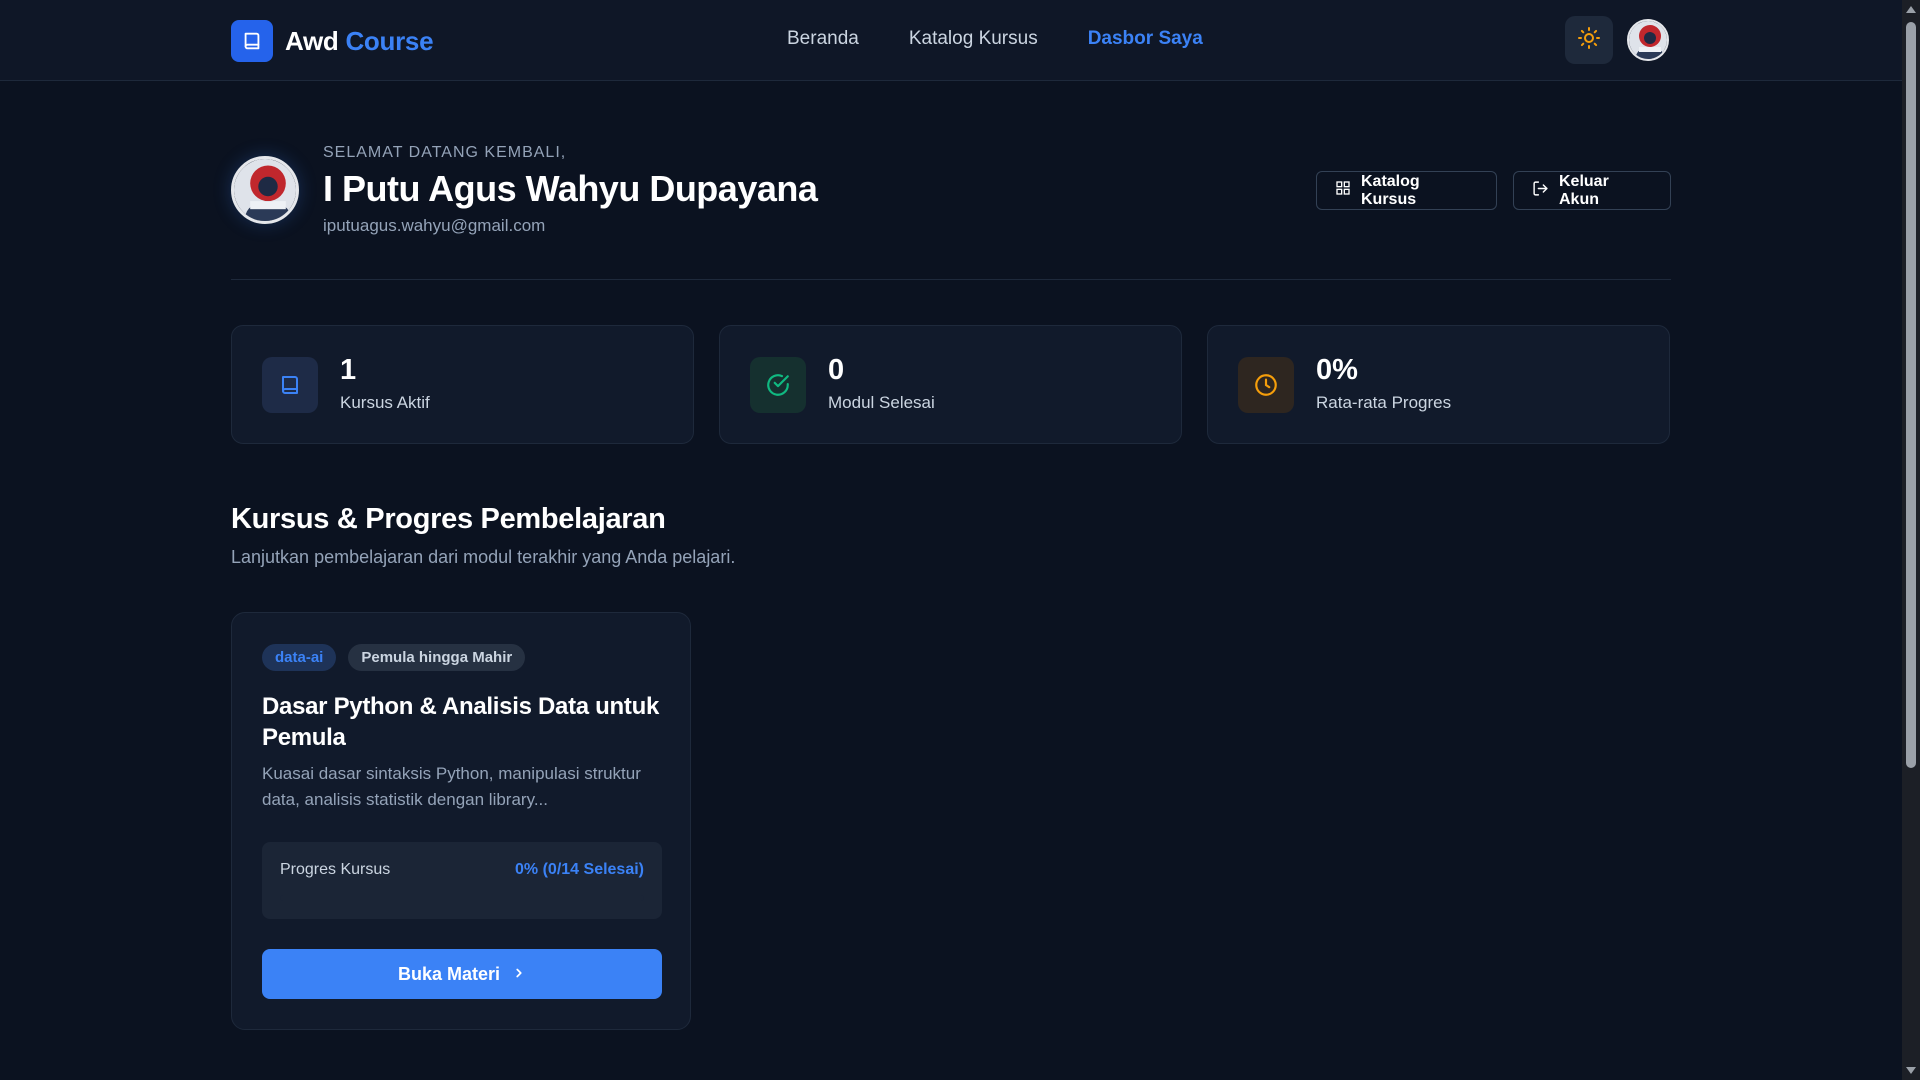 This screenshot has width=1920, height=1080. Describe the element at coordinates (462, 880) in the screenshot. I see `course-progress: Progres Kursus 0% (0/14 Selesai)` at that location.